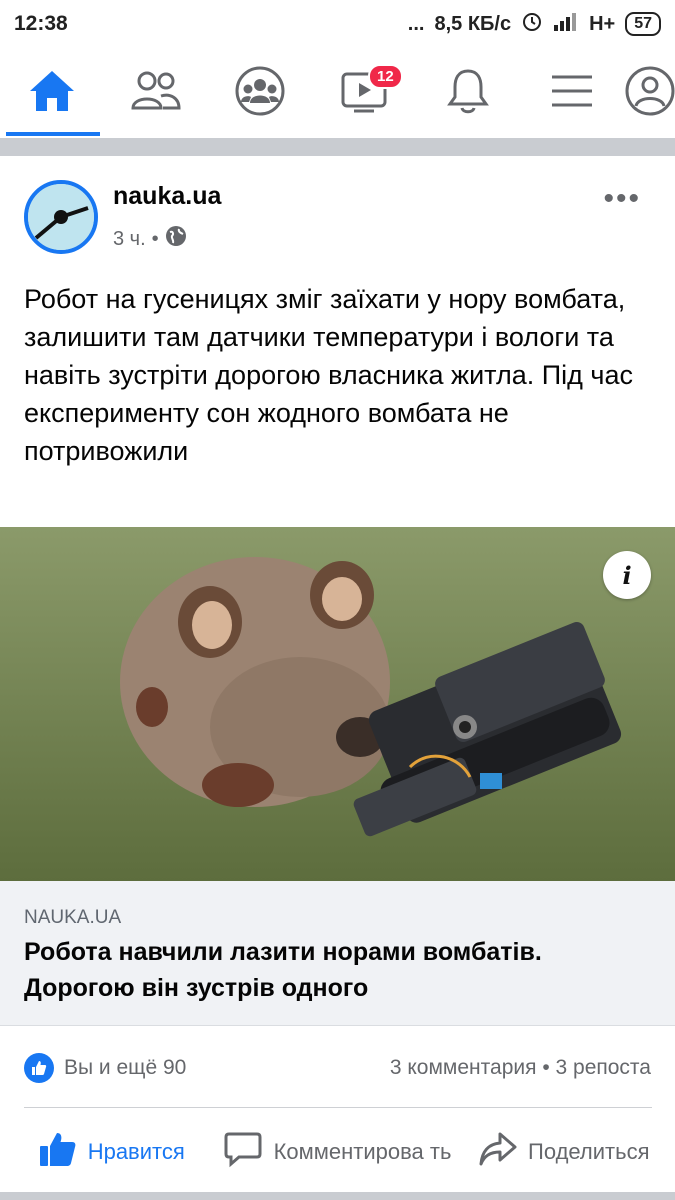  What do you see at coordinates (125, 1067) in the screenshot?
I see `likes-text: Вы и ещё 90` at bounding box center [125, 1067].